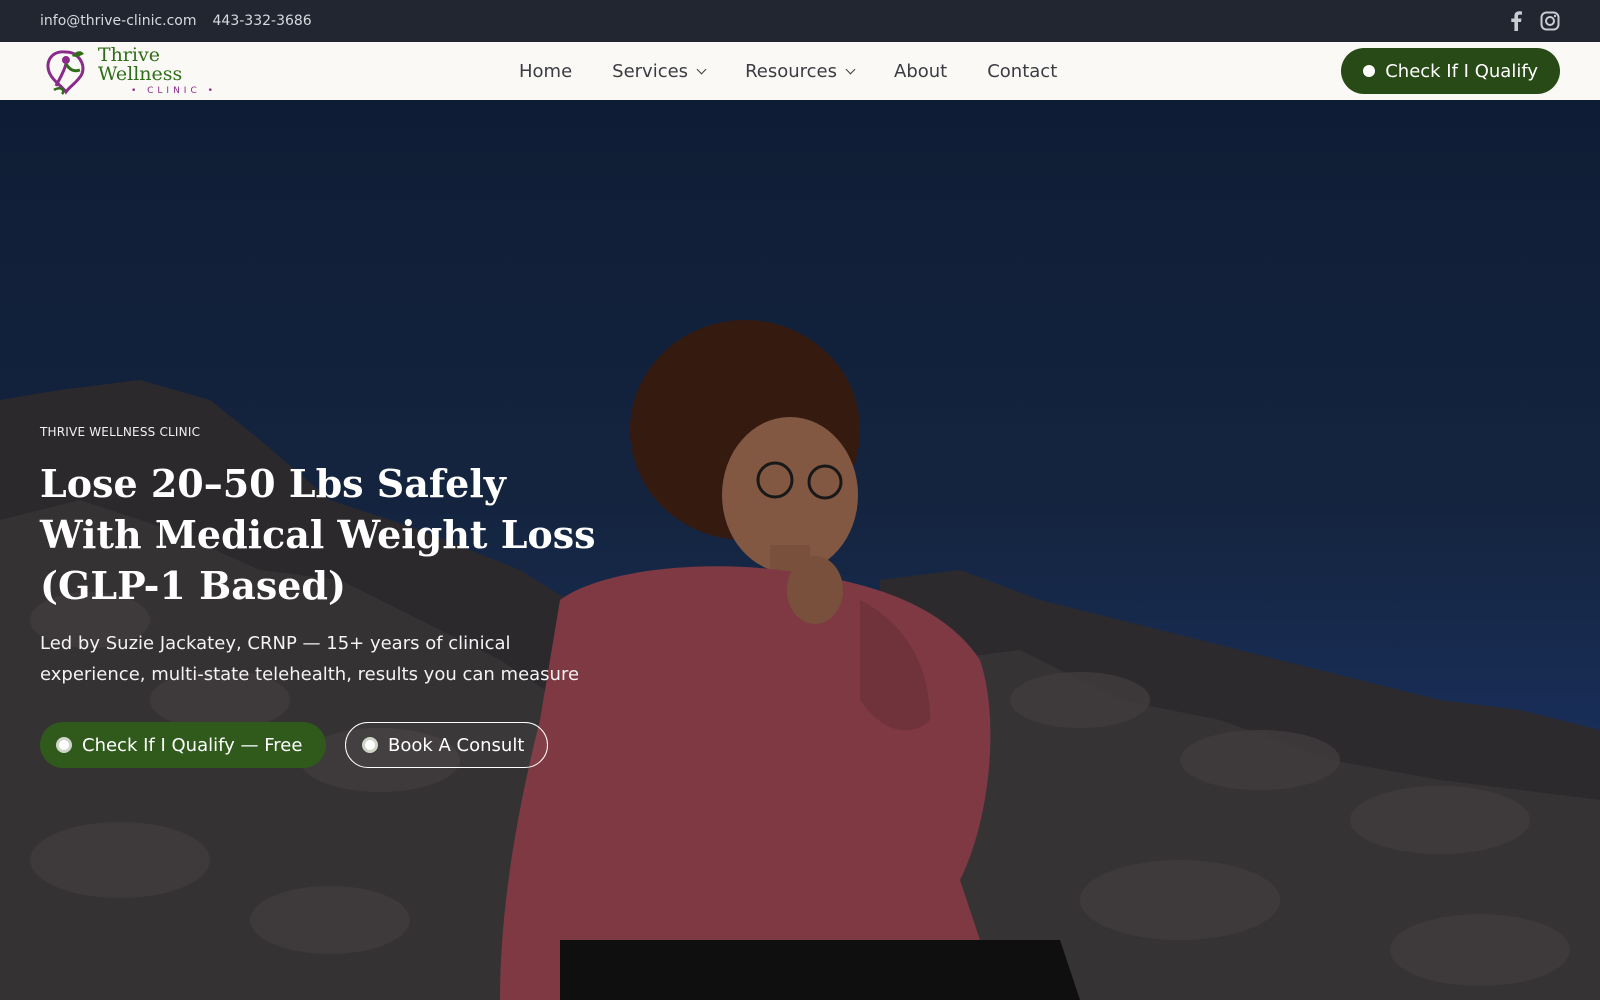 This screenshot has width=1600, height=1000. I want to click on secondary-button-label: Book A Consult, so click(456, 745).